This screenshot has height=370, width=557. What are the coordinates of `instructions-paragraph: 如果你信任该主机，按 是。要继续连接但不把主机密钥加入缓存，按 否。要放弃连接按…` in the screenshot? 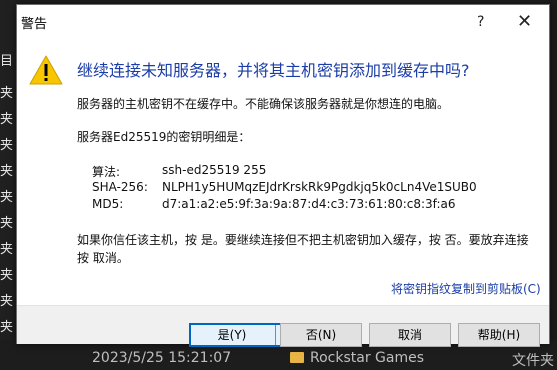 It's located at (303, 249).